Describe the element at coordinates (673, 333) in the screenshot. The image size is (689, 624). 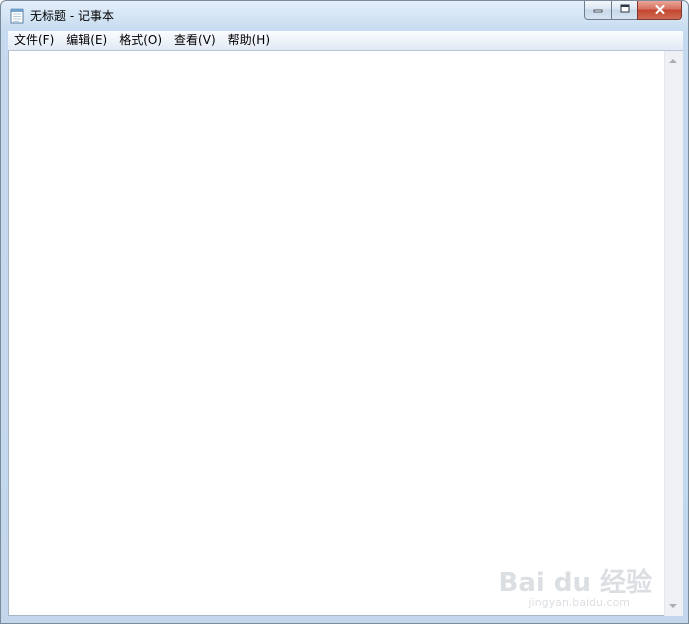
I see `vertical-scrollbar` at that location.